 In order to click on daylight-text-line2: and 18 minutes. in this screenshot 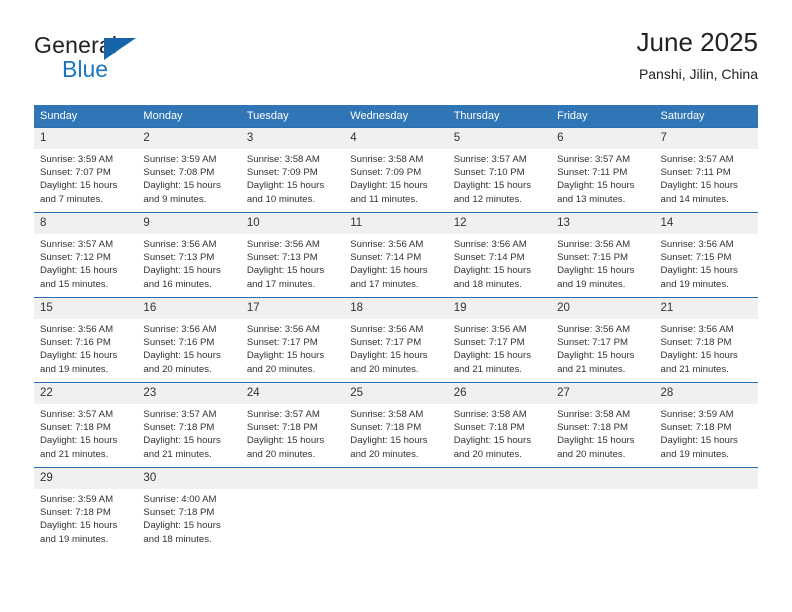, I will do `click(177, 539)`.